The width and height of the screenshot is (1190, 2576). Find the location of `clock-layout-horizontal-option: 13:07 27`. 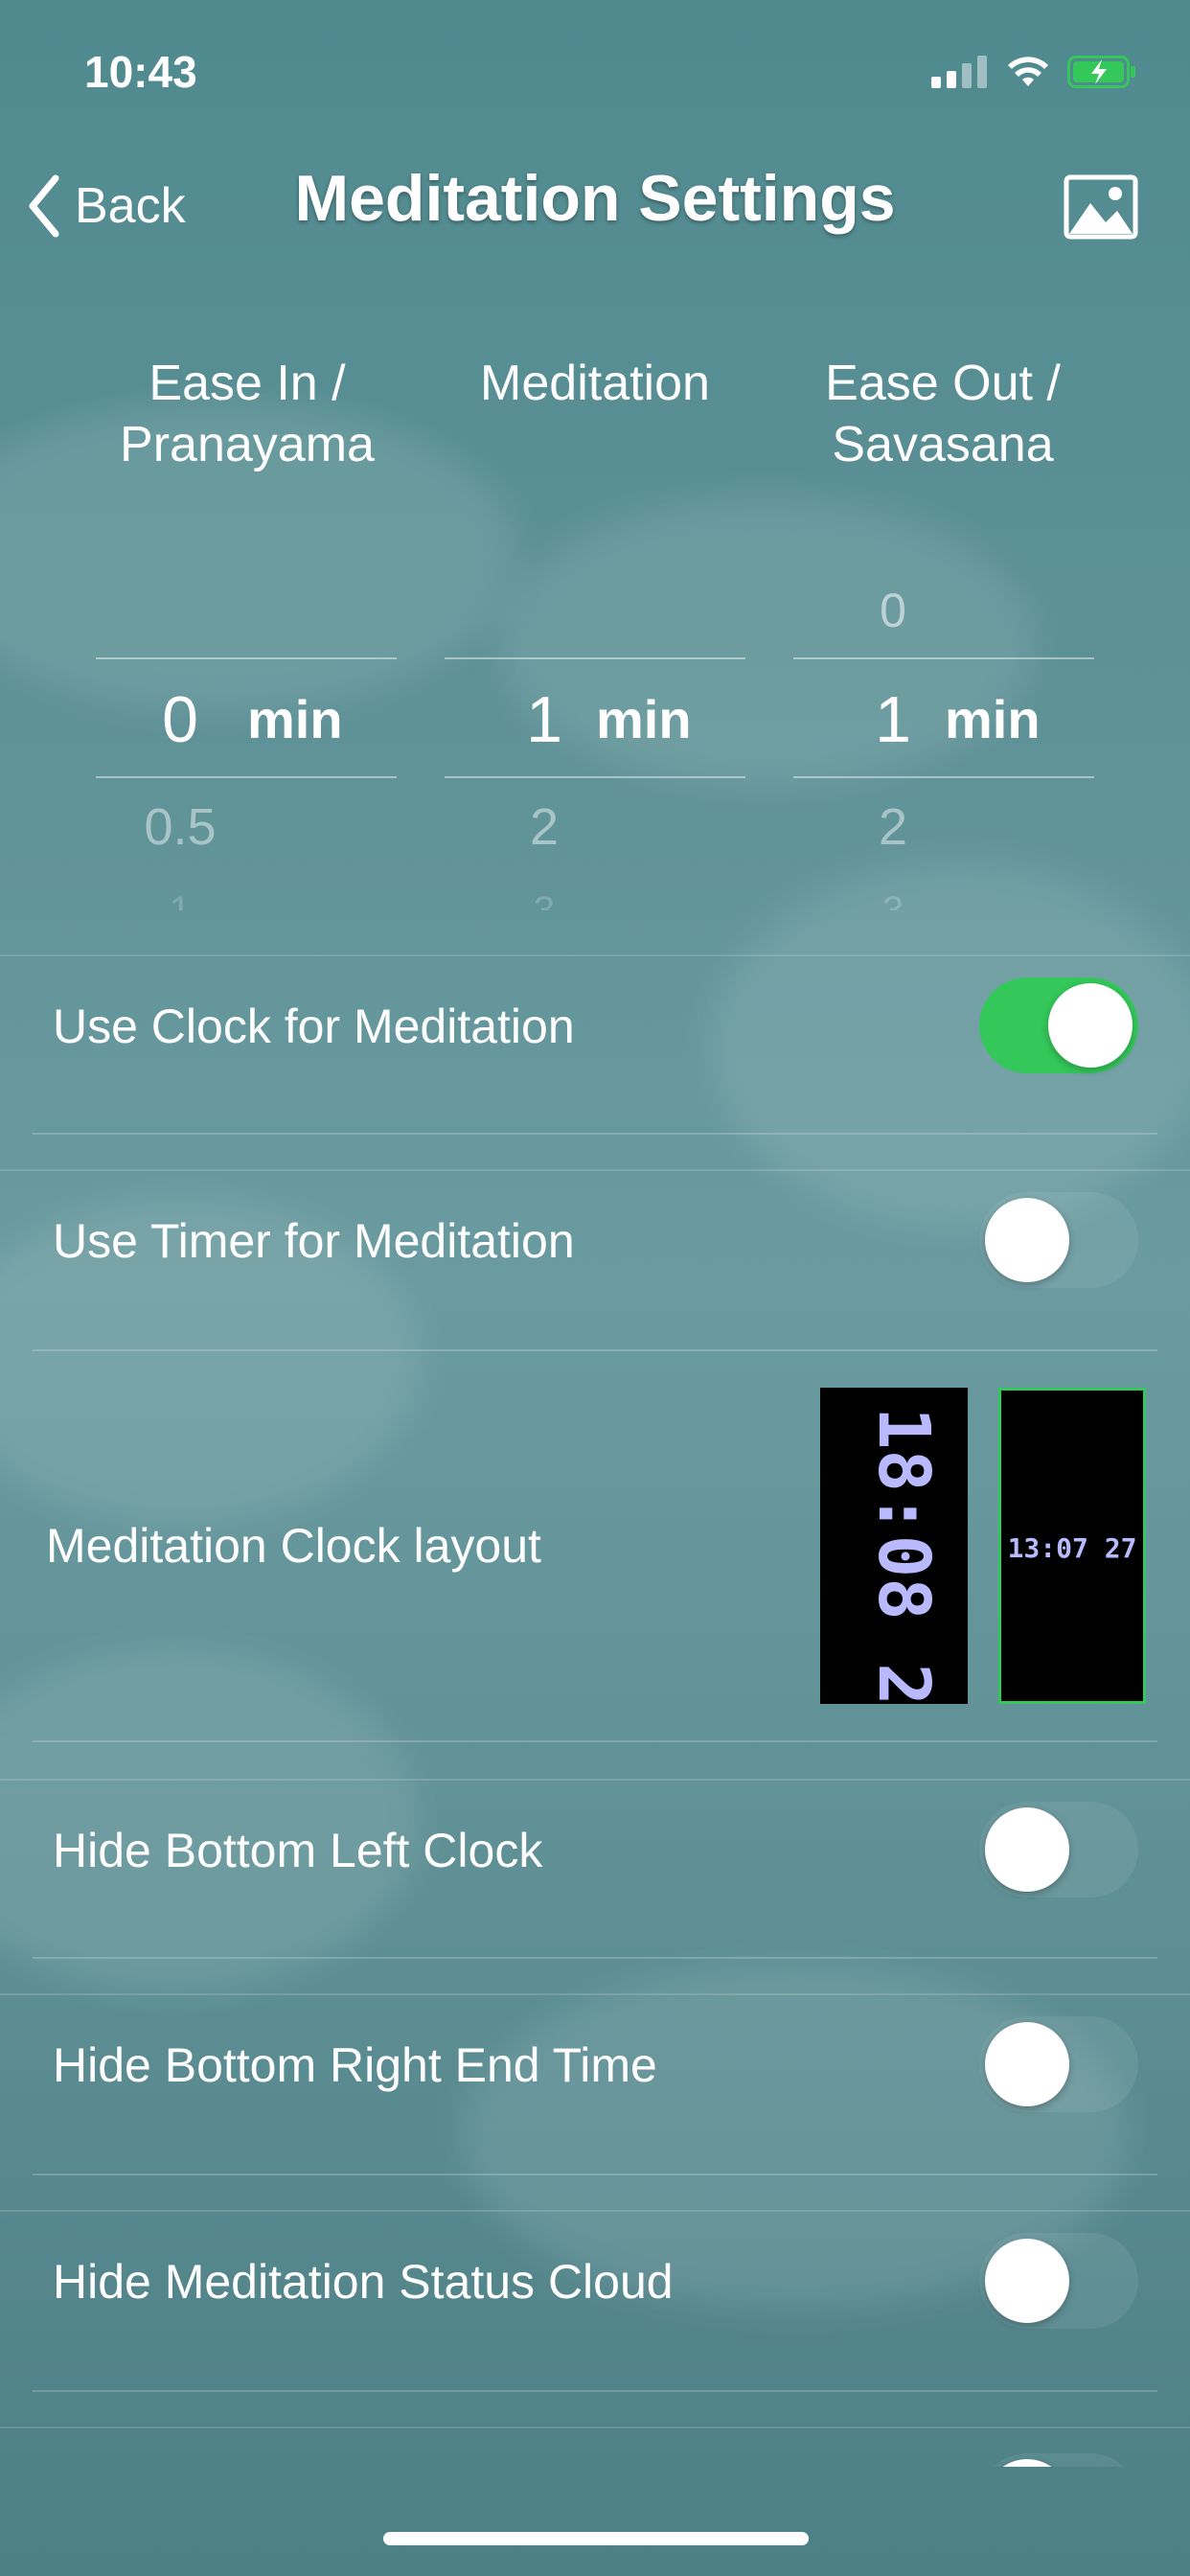

clock-layout-horizontal-option: 13:07 27 is located at coordinates (1072, 1546).